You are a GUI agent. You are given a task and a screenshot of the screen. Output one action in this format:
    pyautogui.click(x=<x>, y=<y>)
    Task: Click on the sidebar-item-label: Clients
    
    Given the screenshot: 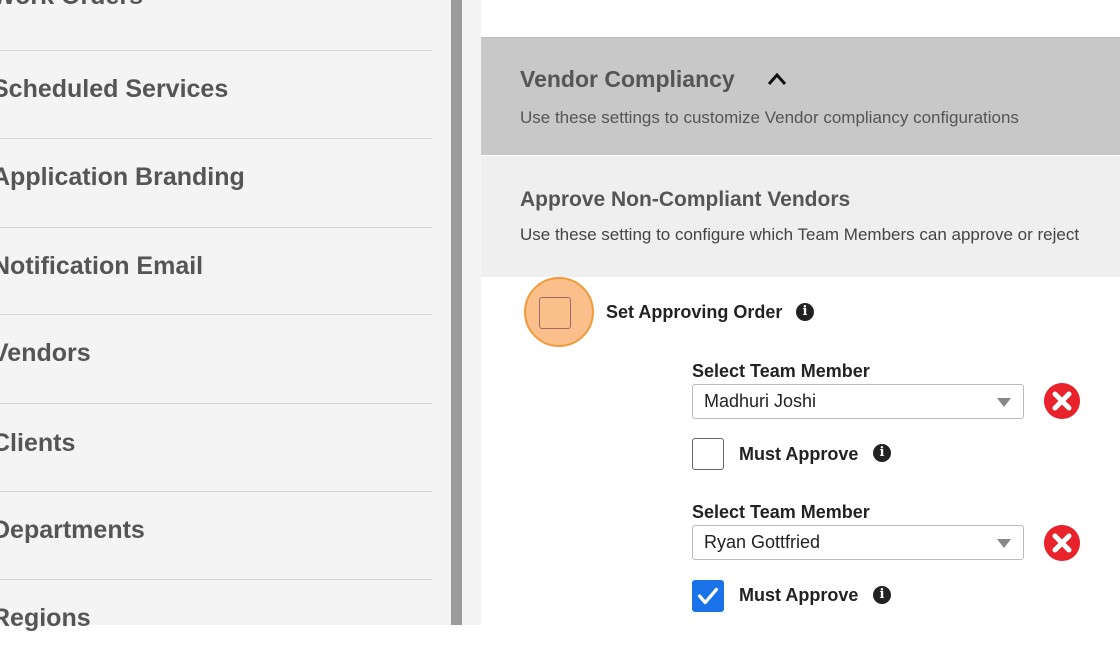 What is the action you would take?
    pyautogui.click(x=38, y=443)
    